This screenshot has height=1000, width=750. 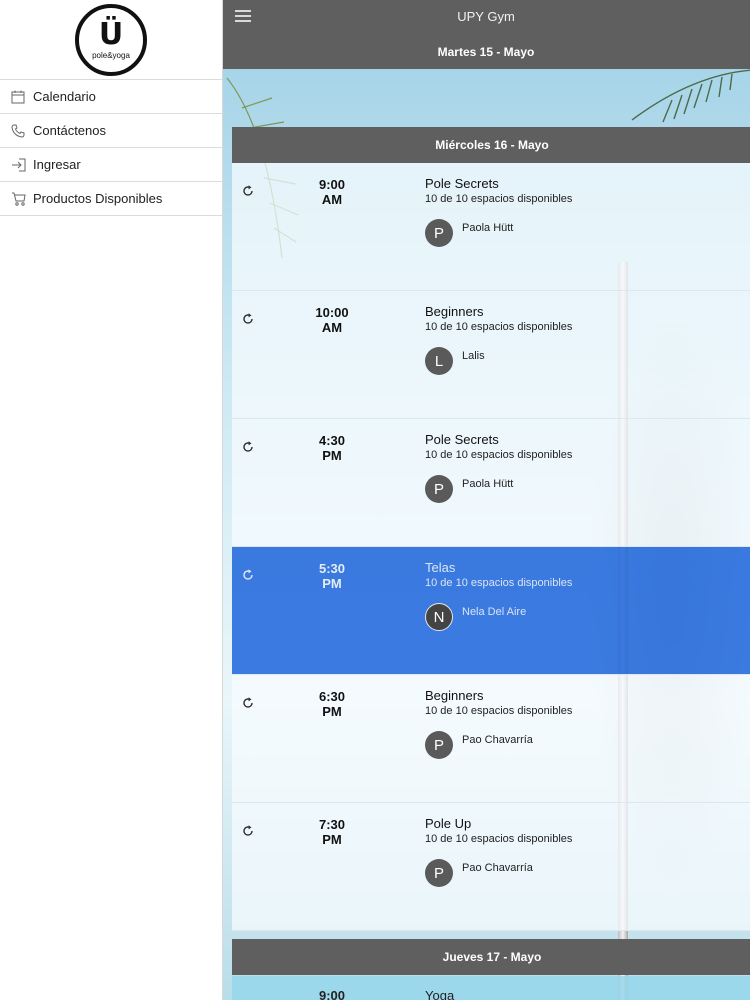 What do you see at coordinates (111, 55) in the screenshot?
I see `logo-text: pole&yoga` at bounding box center [111, 55].